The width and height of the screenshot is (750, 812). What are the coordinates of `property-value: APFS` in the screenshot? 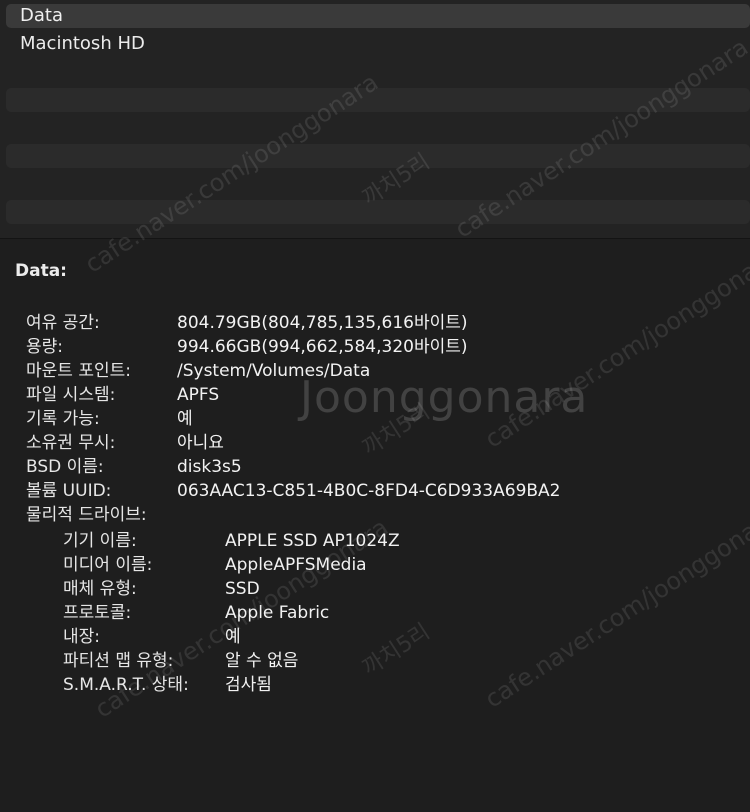 It's located at (198, 395).